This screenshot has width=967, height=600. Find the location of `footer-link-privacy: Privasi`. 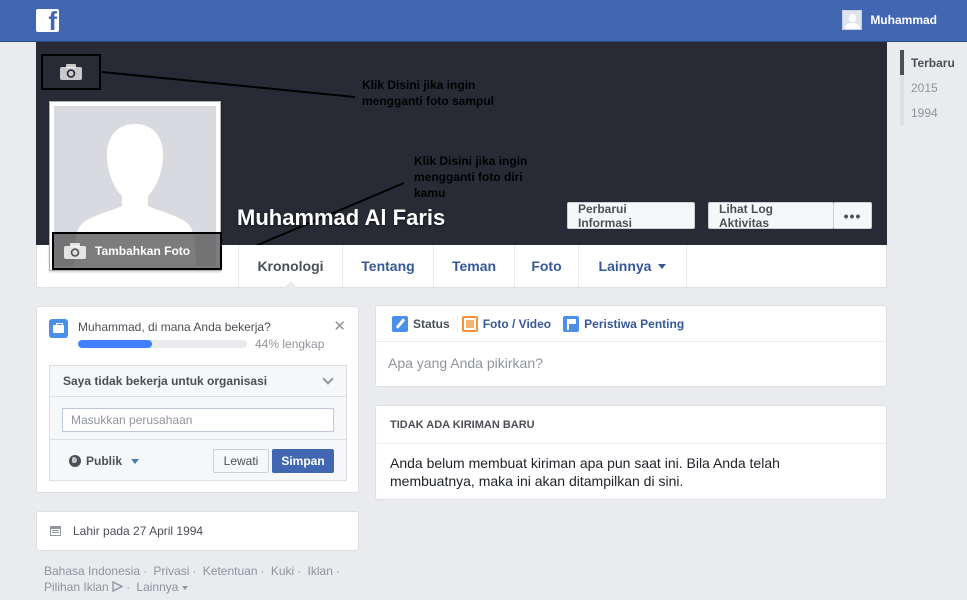

footer-link-privacy: Privasi is located at coordinates (171, 571).